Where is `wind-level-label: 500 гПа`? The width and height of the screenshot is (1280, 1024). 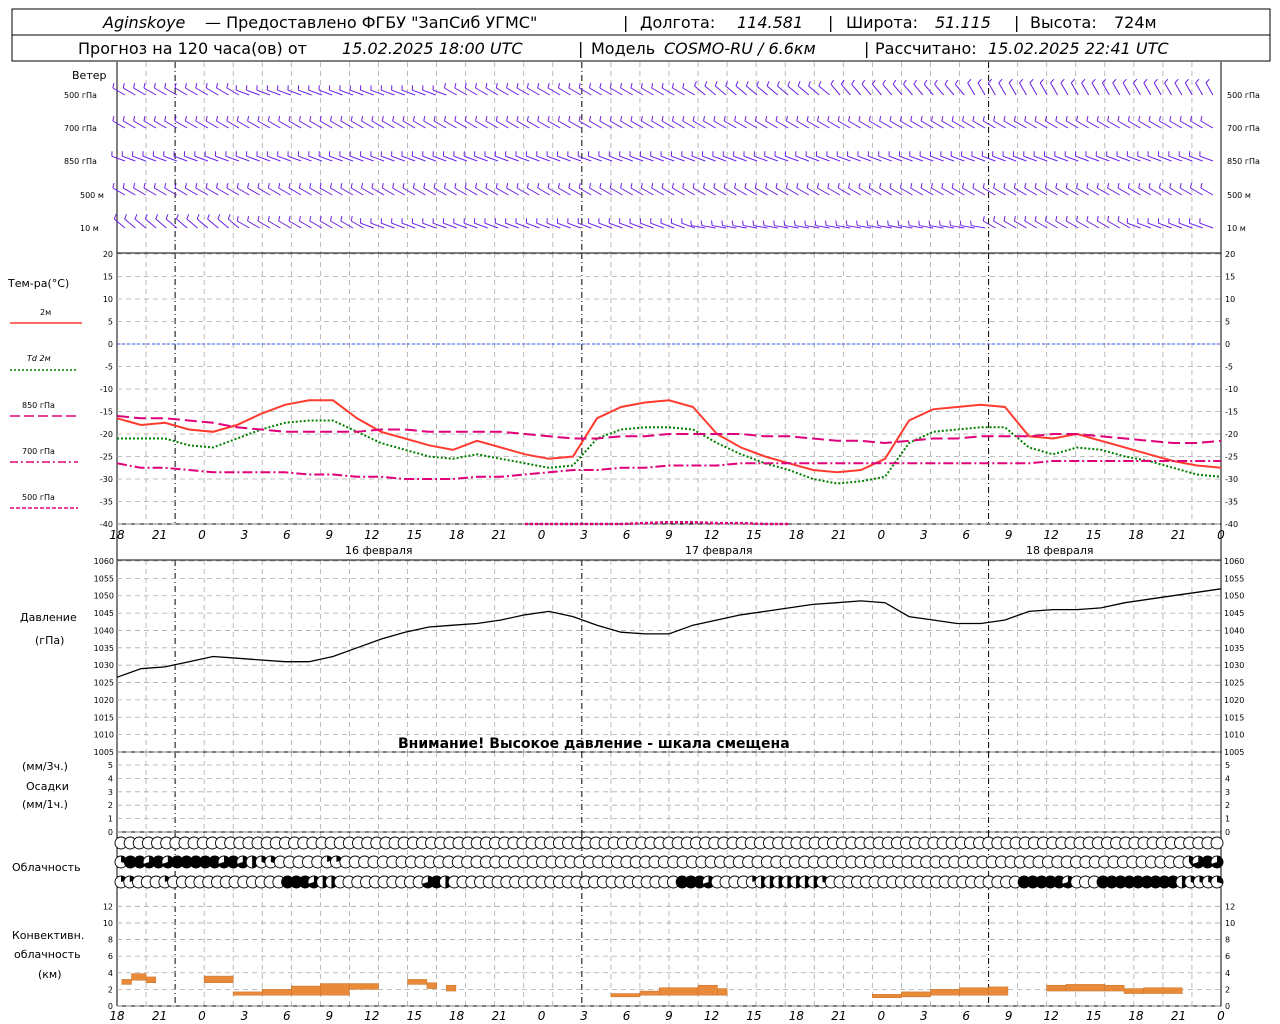
wind-level-label: 500 гПа is located at coordinates (1243, 95).